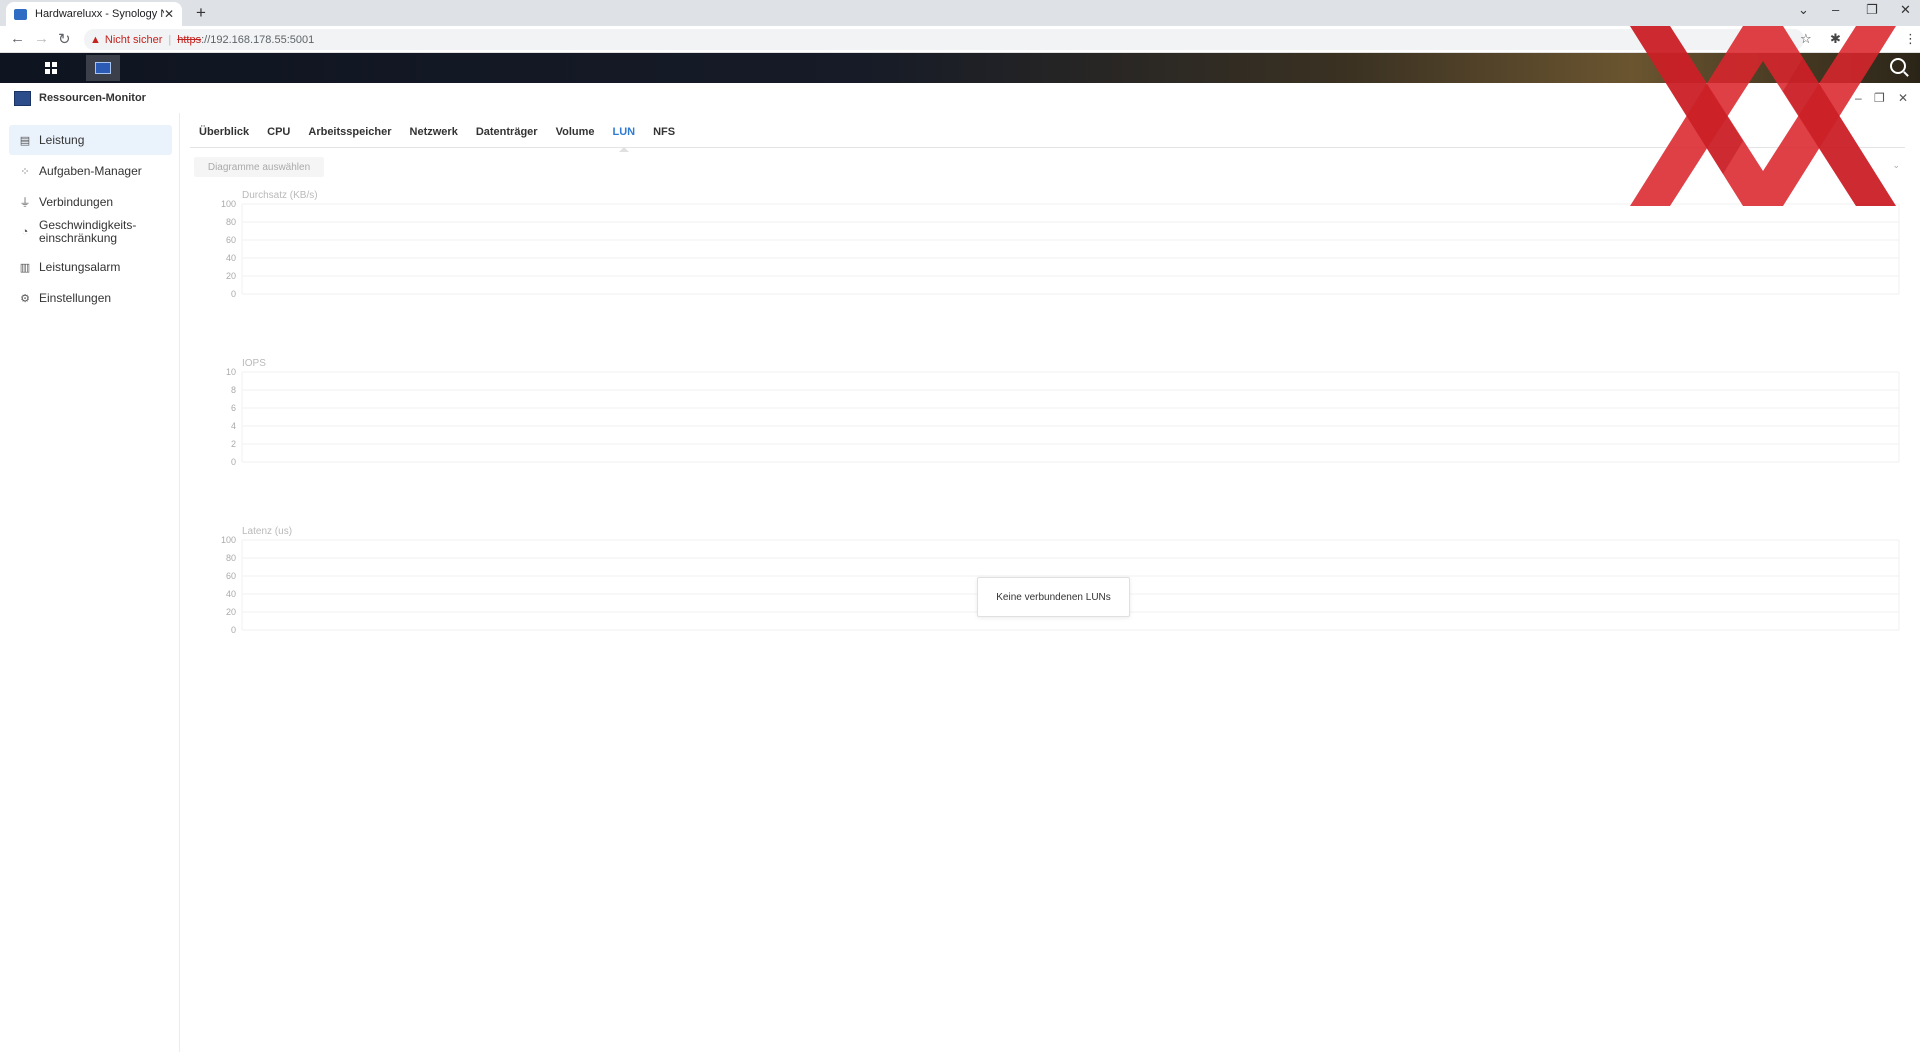 This screenshot has height=1052, width=1920. I want to click on browser-tab: Hardwareluxx - Synology NAS ✕, so click(94, 14).